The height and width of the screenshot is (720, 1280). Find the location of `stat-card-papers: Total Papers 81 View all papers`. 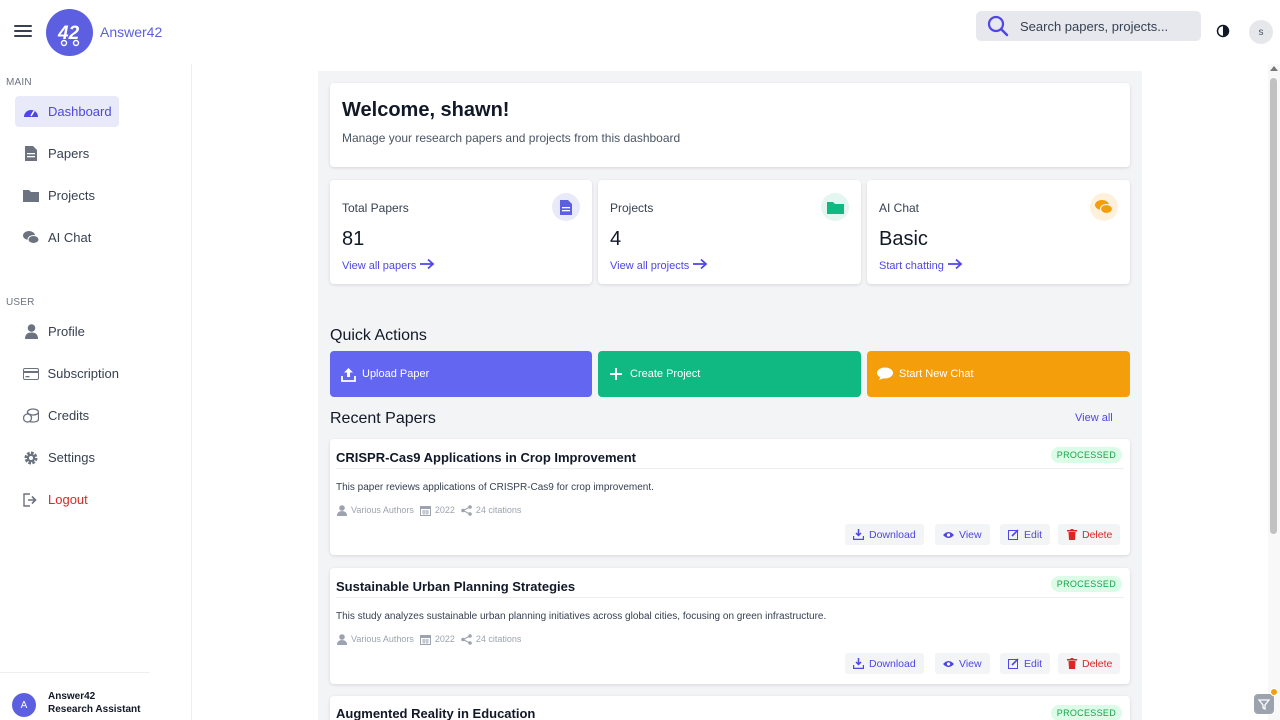

stat-card-papers: Total Papers 81 View all papers is located at coordinates (461, 232).